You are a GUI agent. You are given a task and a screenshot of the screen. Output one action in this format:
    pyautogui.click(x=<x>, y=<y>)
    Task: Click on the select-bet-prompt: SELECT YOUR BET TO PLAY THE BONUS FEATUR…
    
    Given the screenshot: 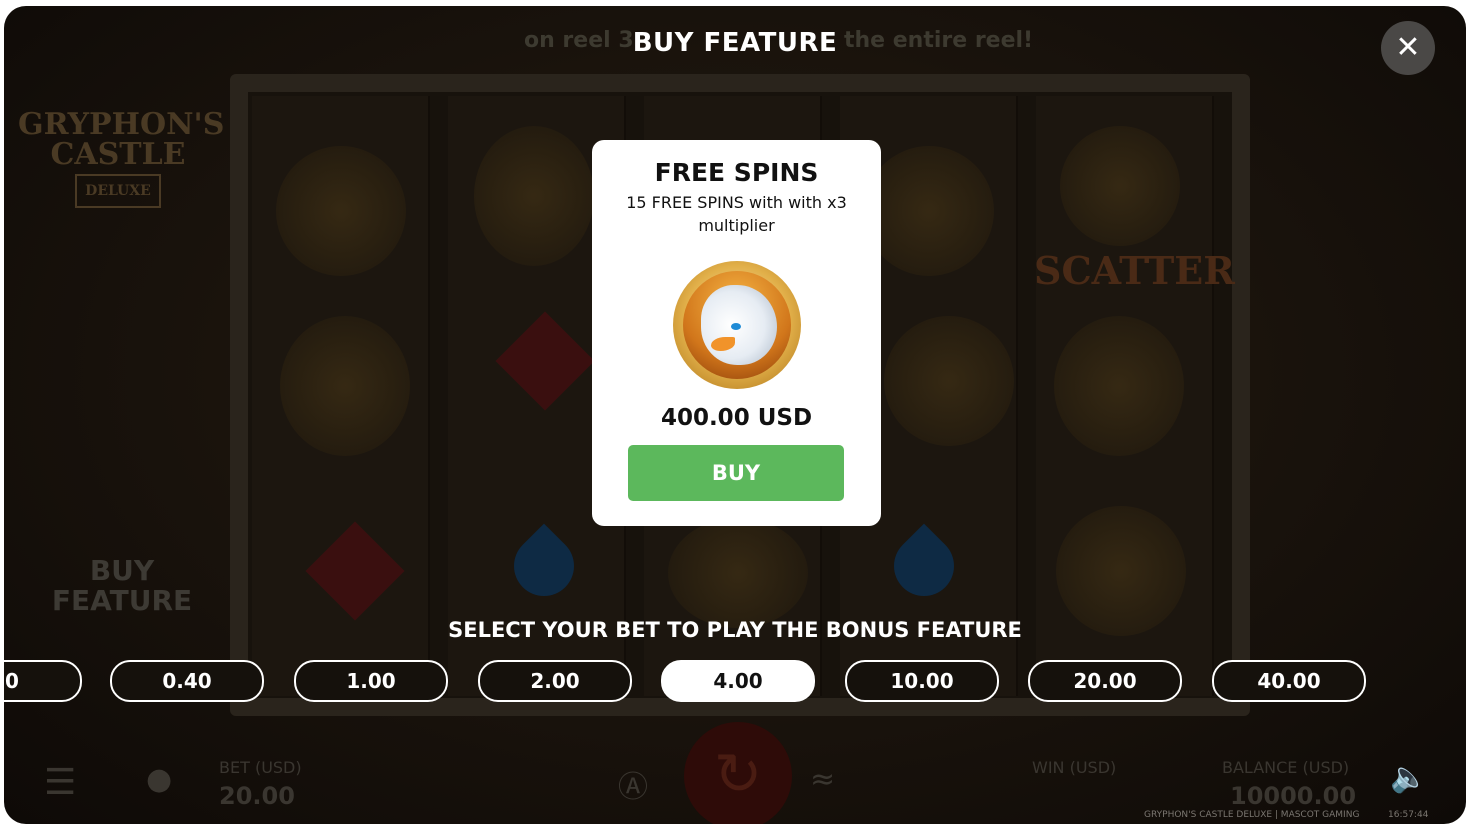 What is the action you would take?
    pyautogui.click(x=735, y=630)
    